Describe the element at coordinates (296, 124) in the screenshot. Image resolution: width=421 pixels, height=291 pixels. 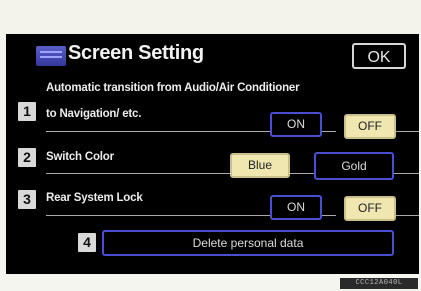
I see `row-1-on-button: ON` at that location.